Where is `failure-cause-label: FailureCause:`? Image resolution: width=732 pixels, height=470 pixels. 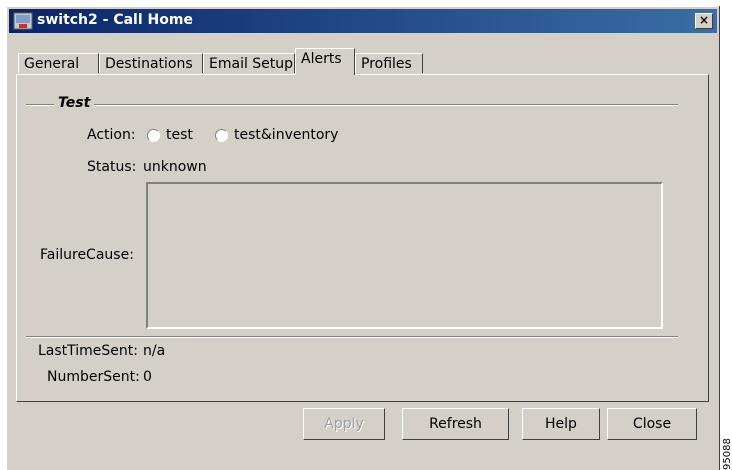
failure-cause-label: FailureCause: is located at coordinates (87, 255).